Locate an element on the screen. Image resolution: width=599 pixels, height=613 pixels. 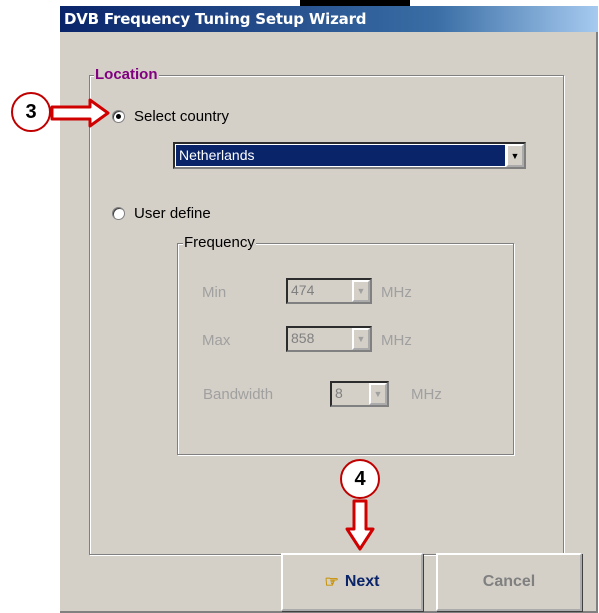
max-unit: MHz is located at coordinates (396, 340).